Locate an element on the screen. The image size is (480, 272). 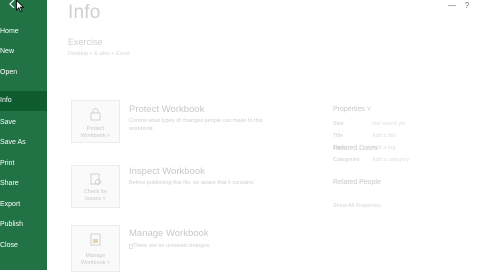
tile-label-2: Issues ˅ is located at coordinates (95, 199).